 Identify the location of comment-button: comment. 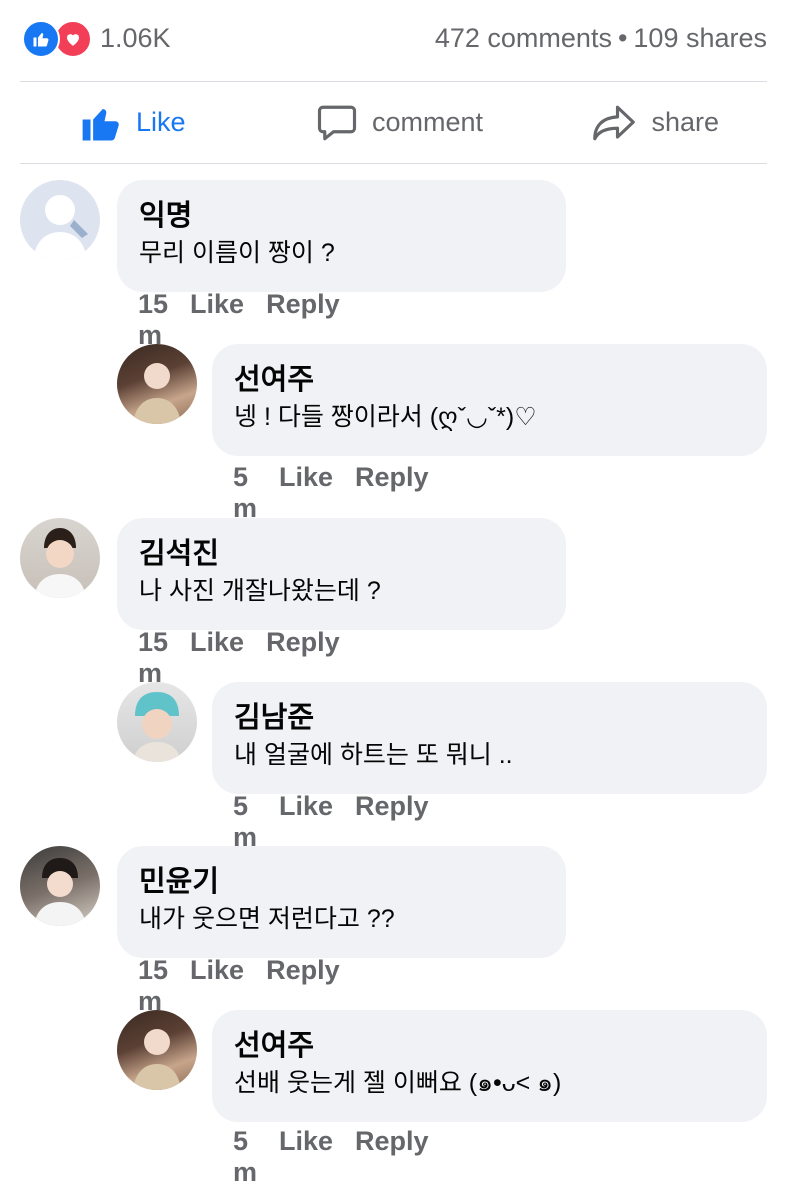
(399, 123).